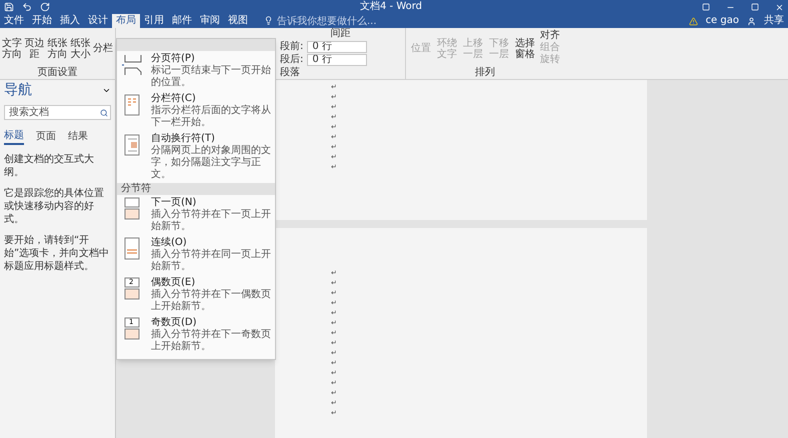 The height and width of the screenshot is (438, 788). I want to click on ribbon-button: 分栏, so click(103, 48).